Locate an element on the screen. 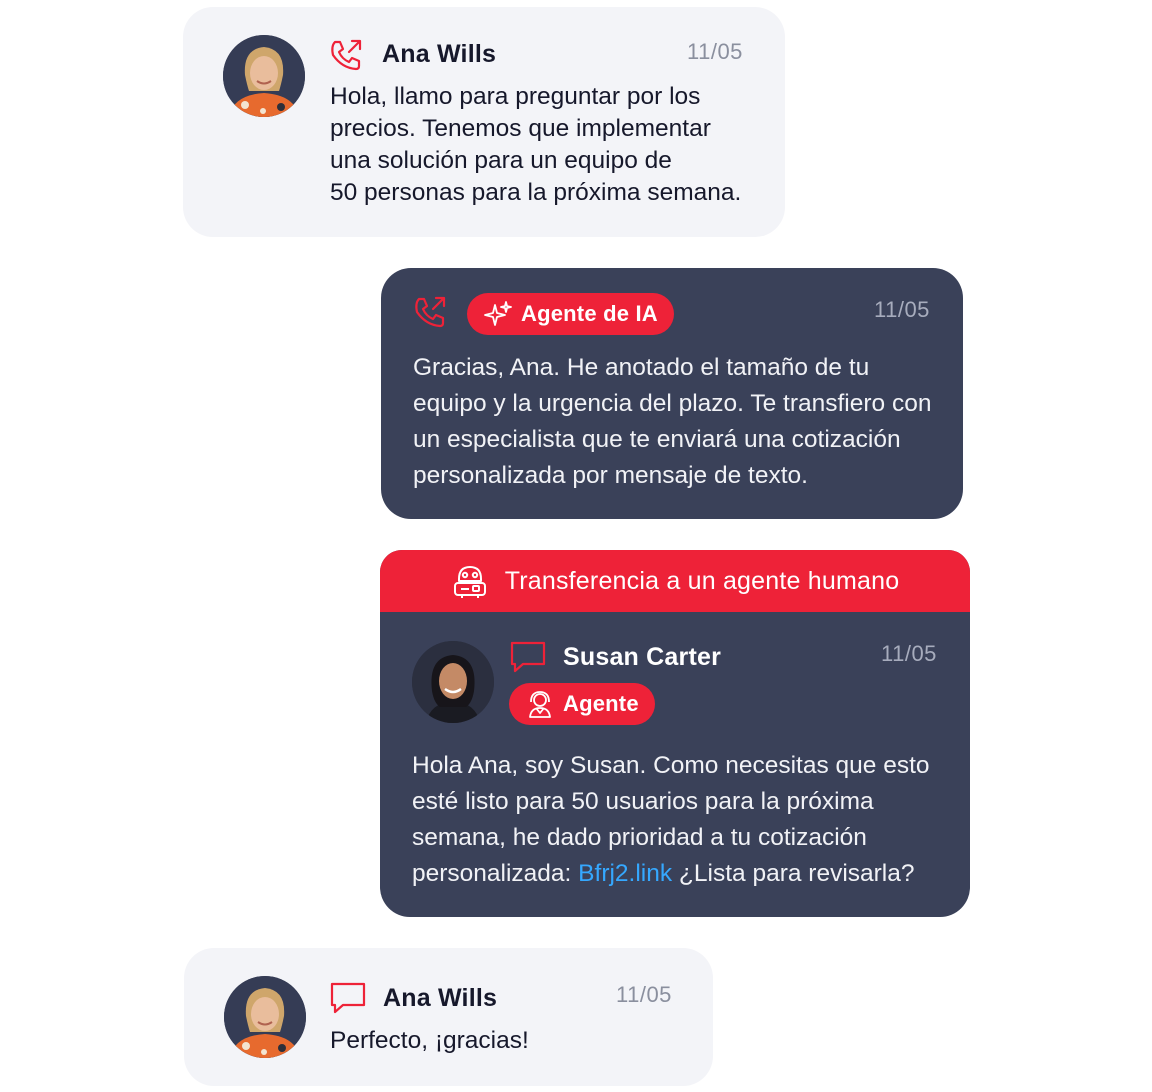 The width and height of the screenshot is (1152, 1092). sender-name: Susan Carter is located at coordinates (642, 657).